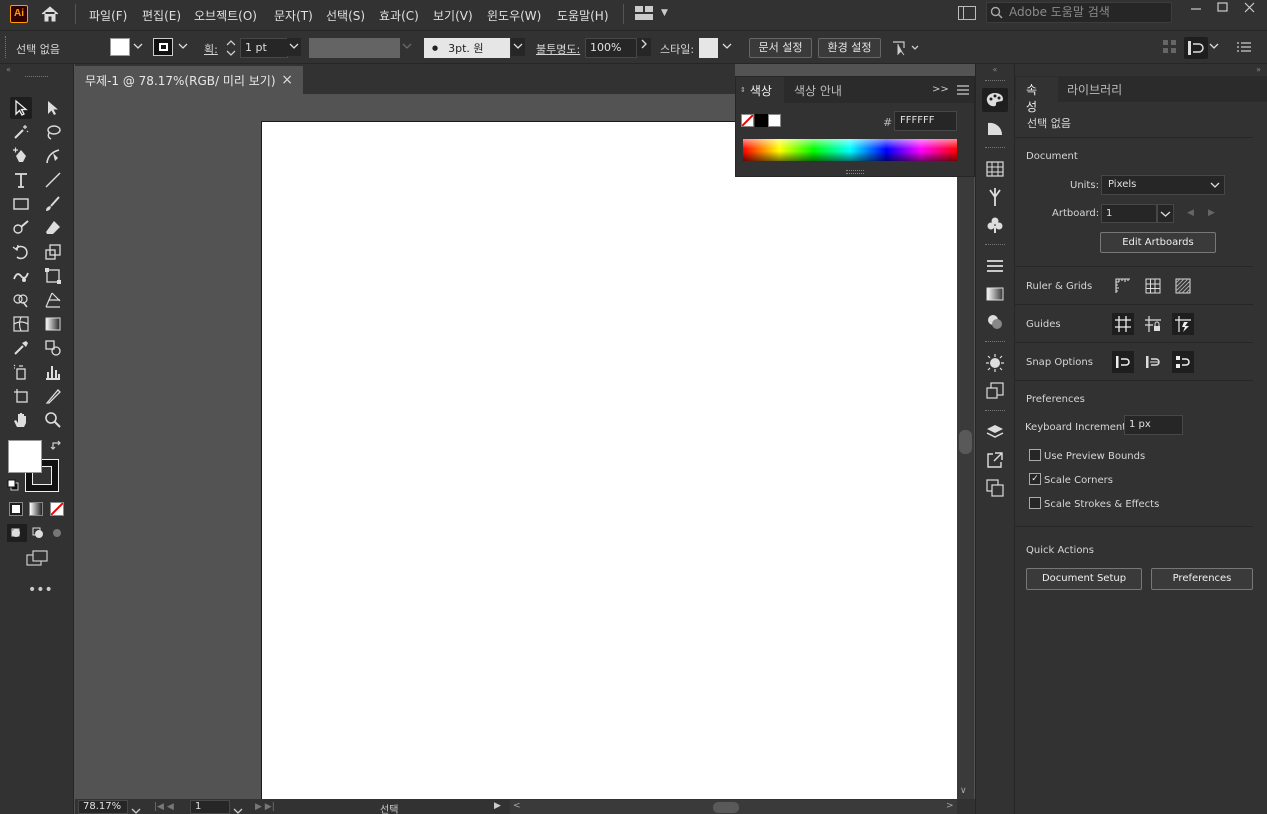 This screenshot has width=1267, height=814. What do you see at coordinates (1183, 324) in the screenshot?
I see `smart-guides-icon` at bounding box center [1183, 324].